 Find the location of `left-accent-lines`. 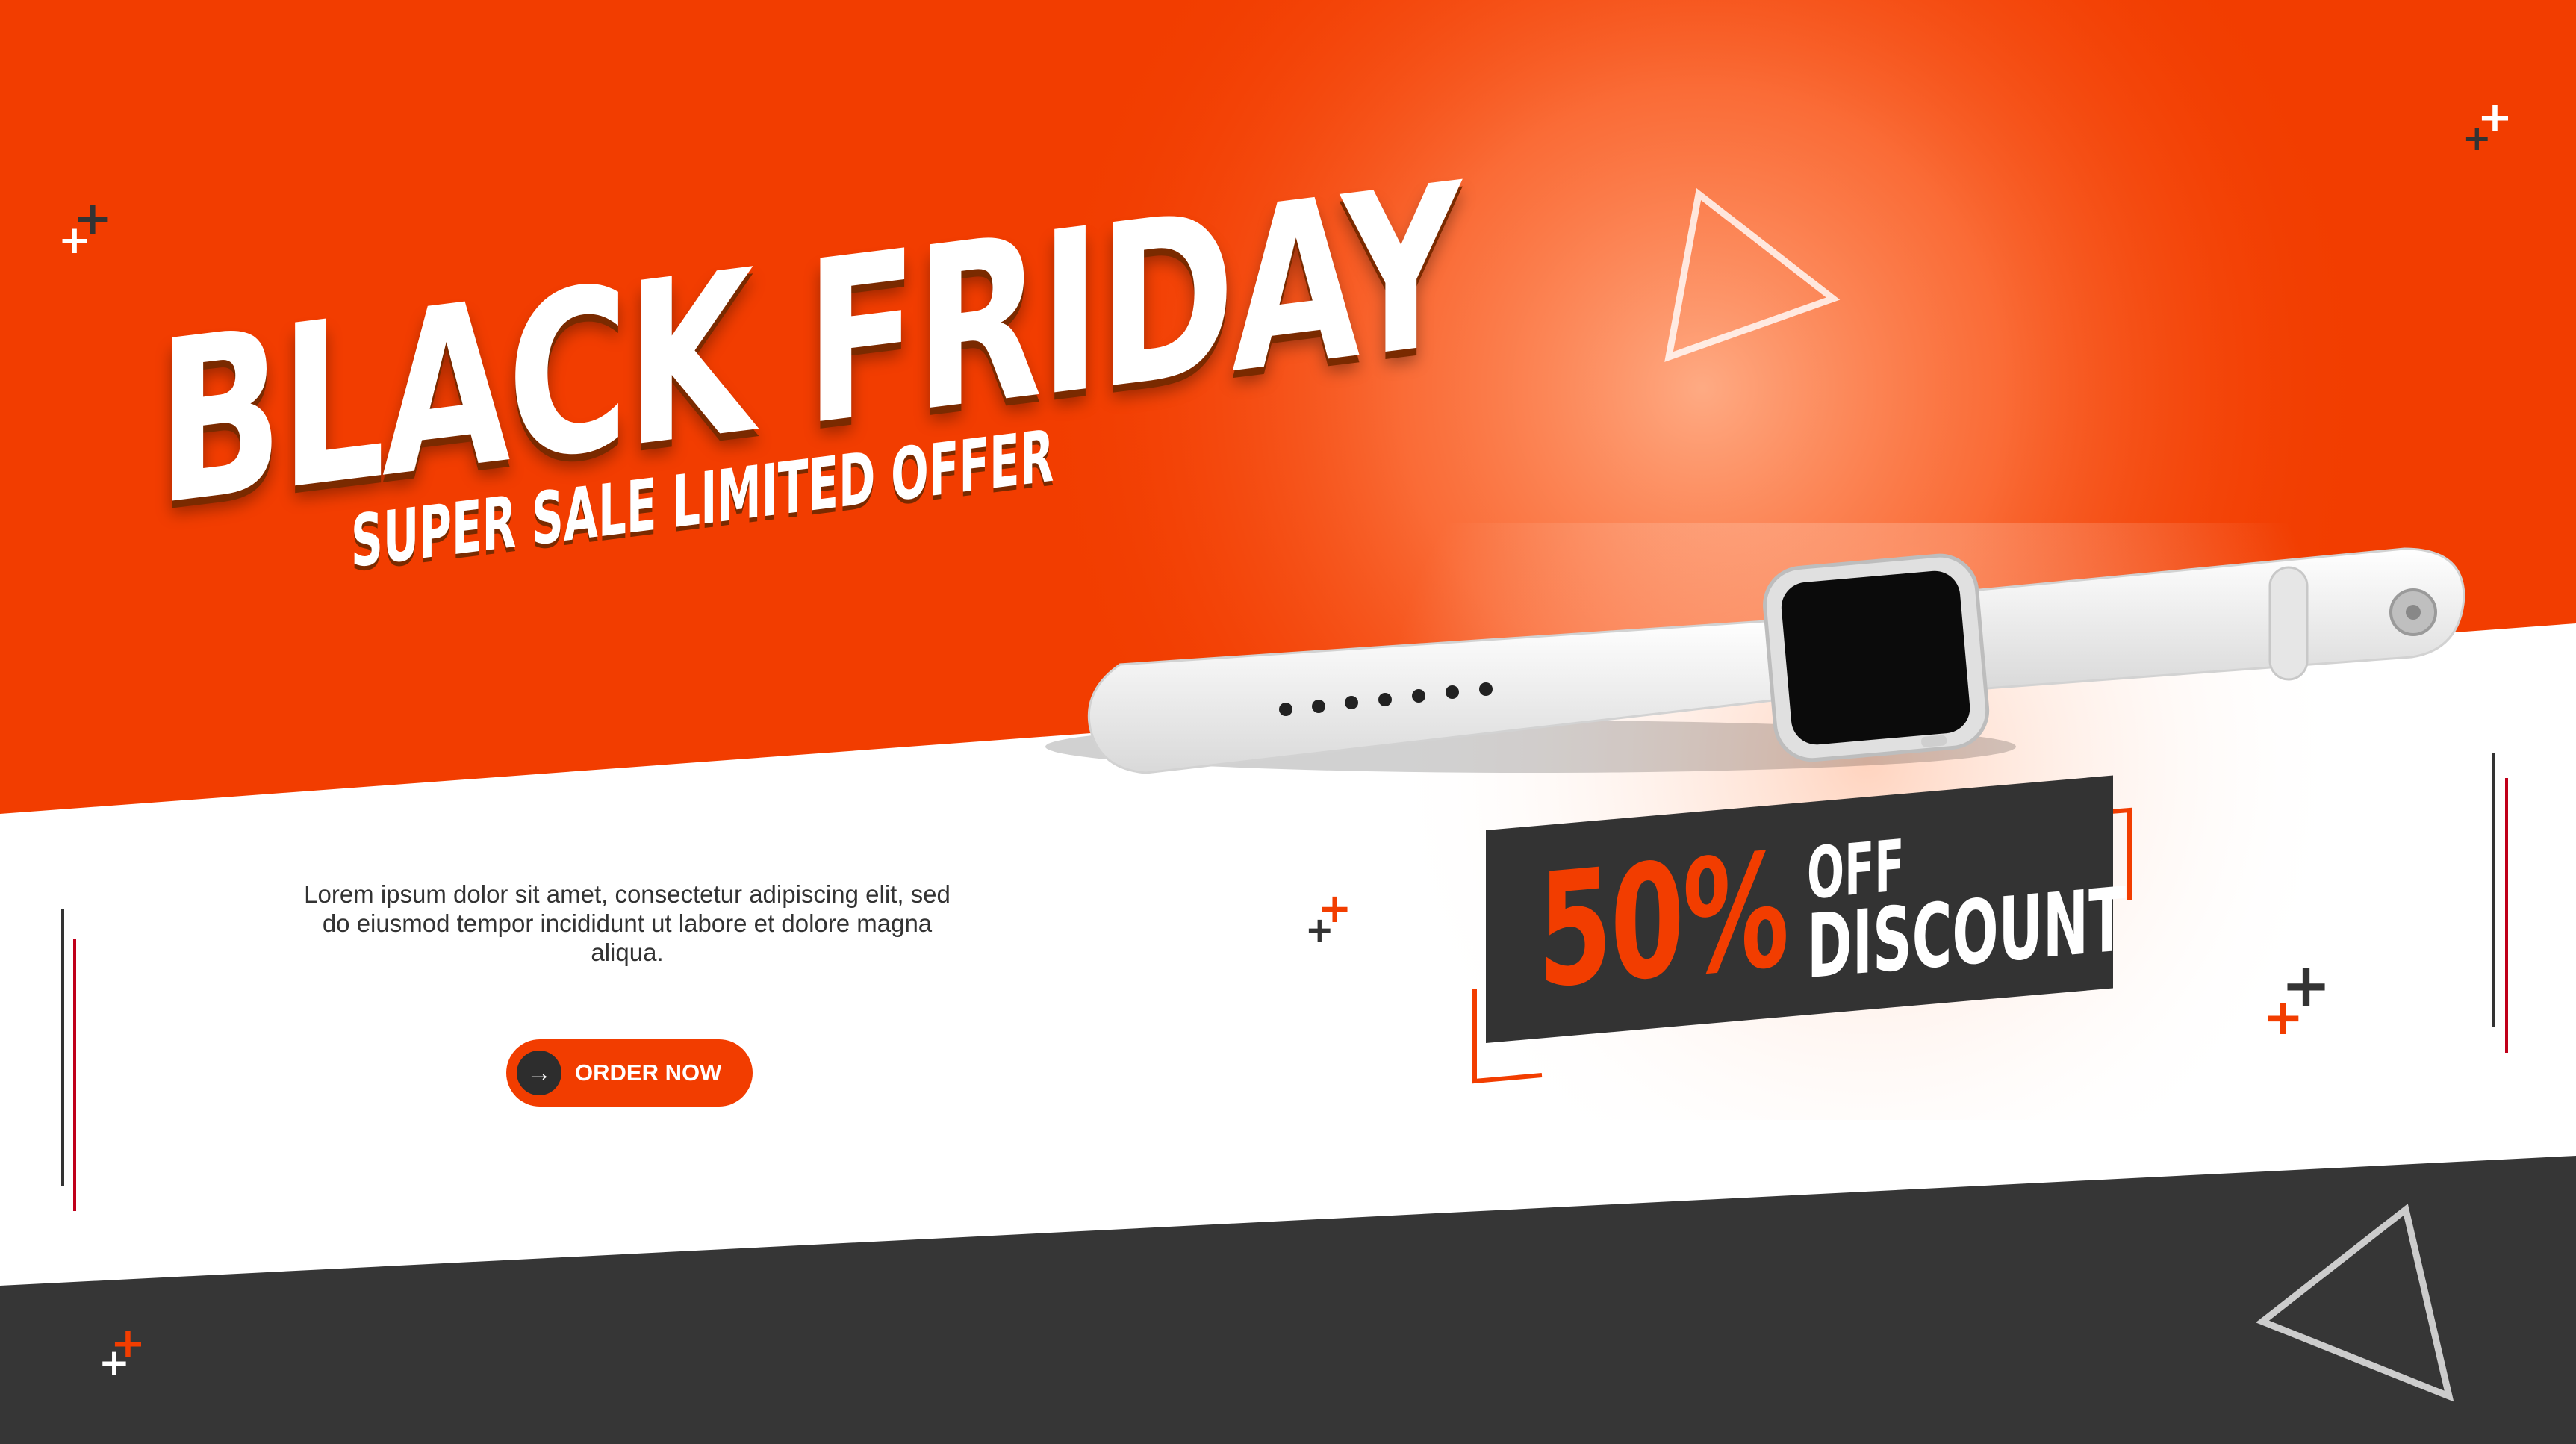

left-accent-lines is located at coordinates (68, 1060).